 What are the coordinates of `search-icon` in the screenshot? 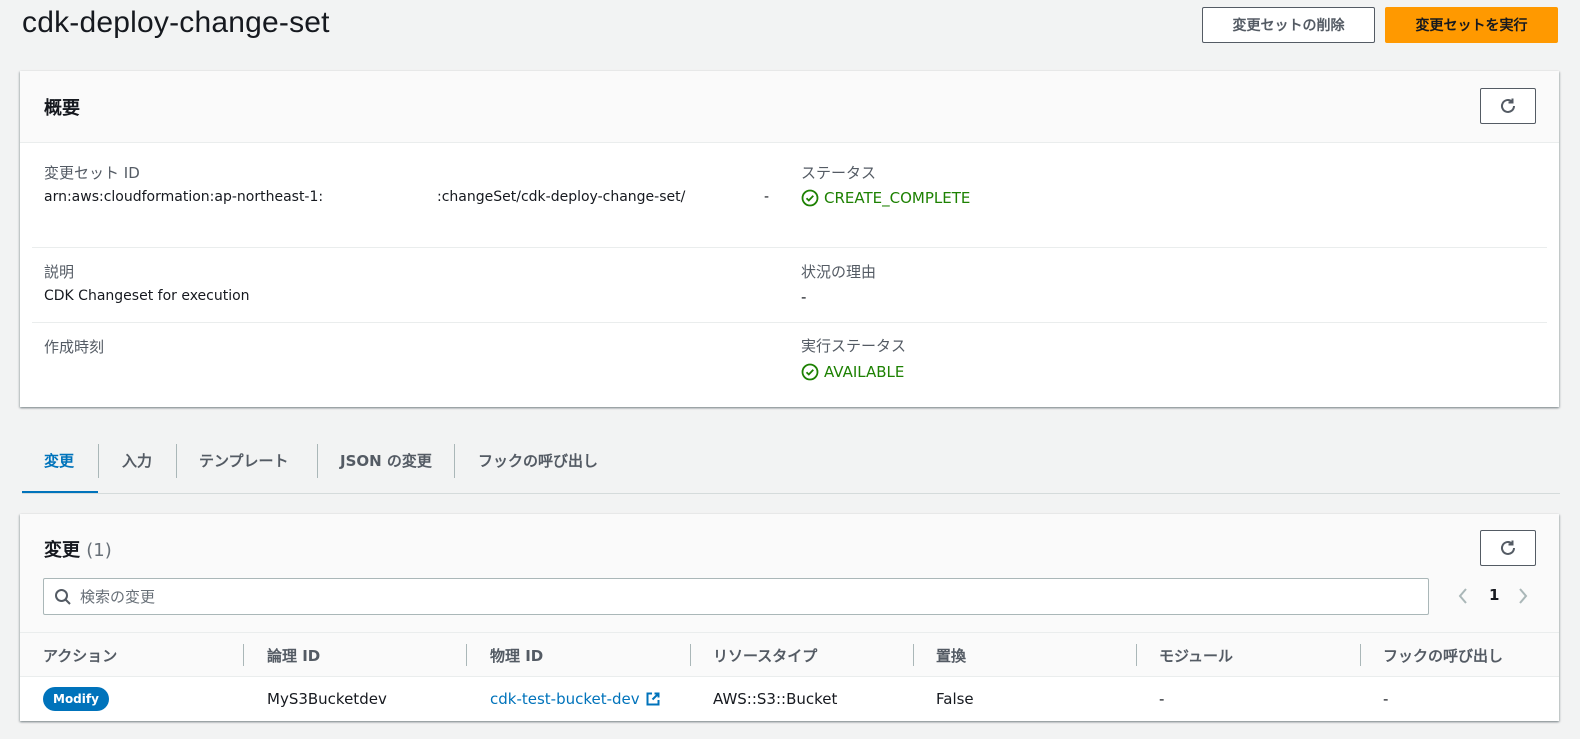 It's located at (63, 596).